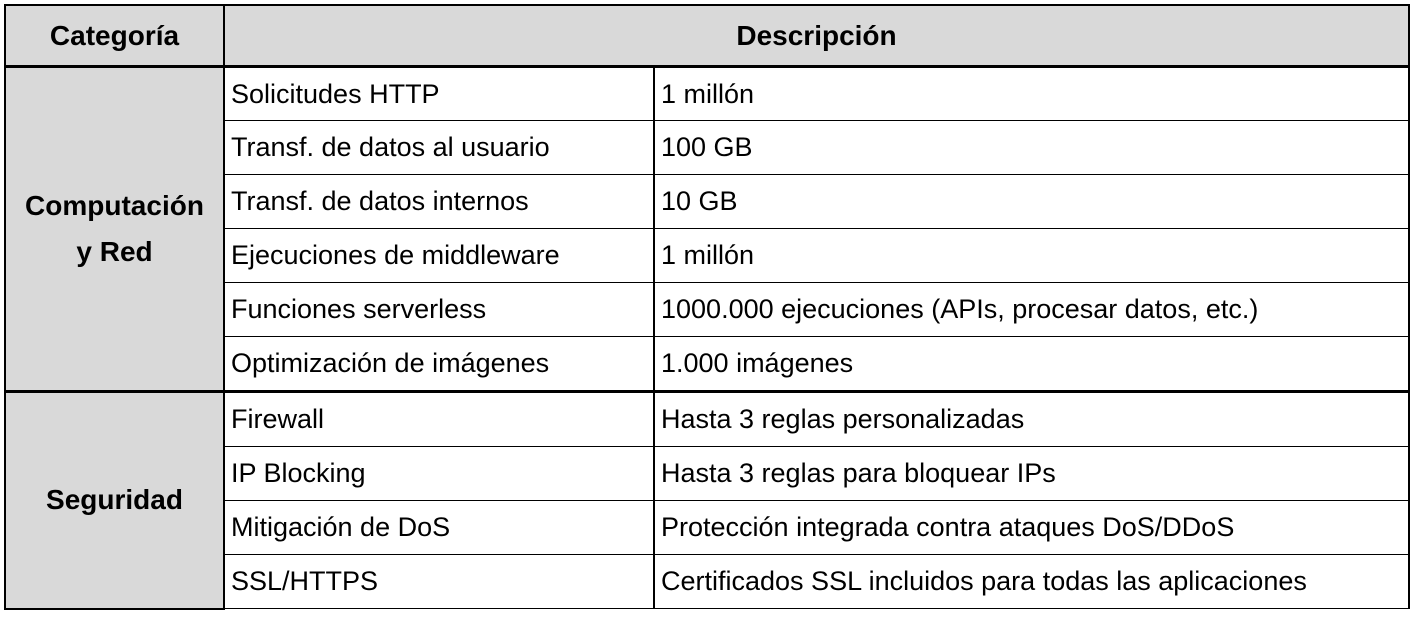 The image size is (1412, 620). What do you see at coordinates (439, 418) in the screenshot?
I see `item-cell: Firewall` at bounding box center [439, 418].